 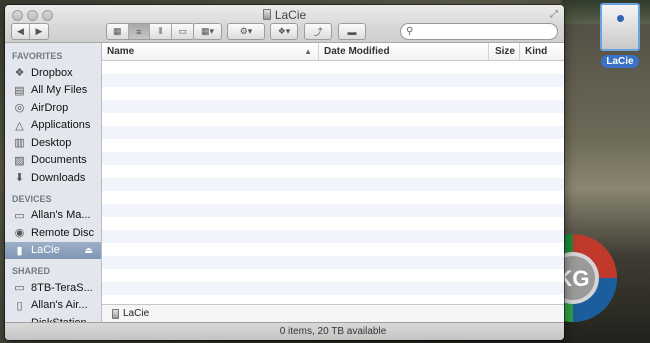 I want to click on sidebar-item-desktop: ▥ Desktop, so click(x=53, y=143).